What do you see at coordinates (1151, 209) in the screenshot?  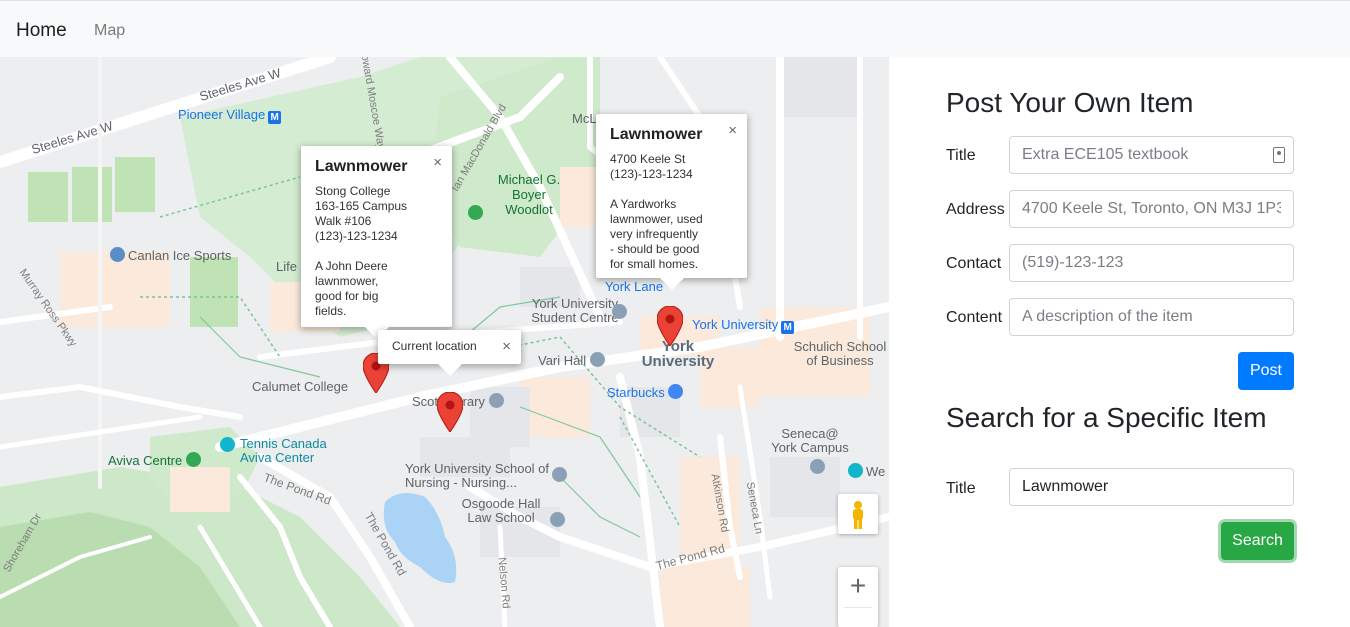 I see `post-address-input` at bounding box center [1151, 209].